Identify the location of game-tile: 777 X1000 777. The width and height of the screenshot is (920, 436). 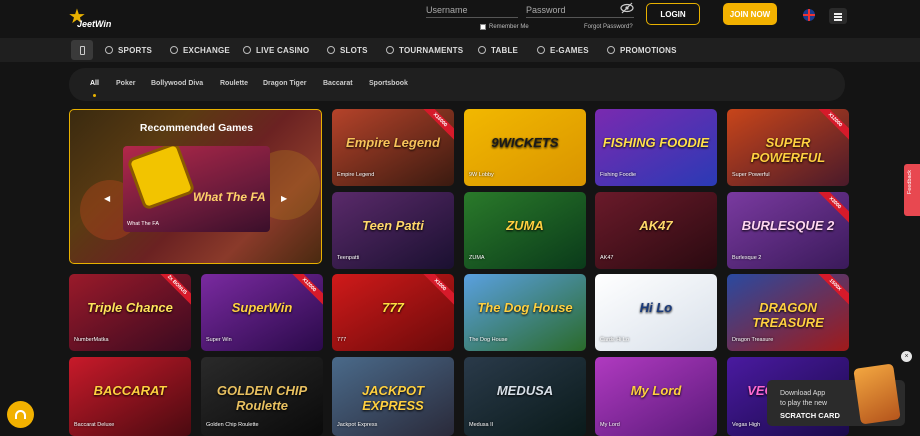
(393, 312).